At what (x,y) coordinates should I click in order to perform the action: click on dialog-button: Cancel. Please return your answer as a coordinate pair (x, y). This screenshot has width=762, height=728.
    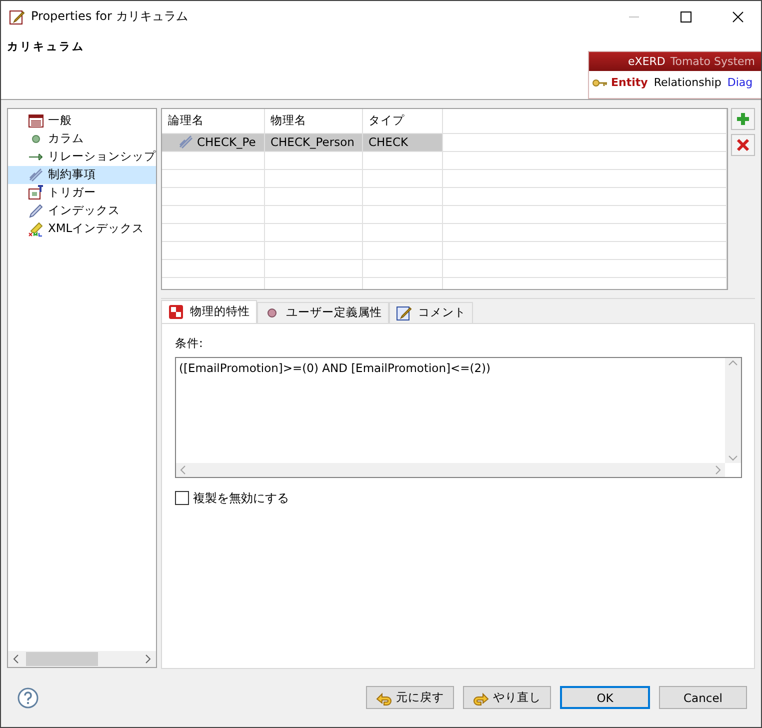
    Looking at the image, I should click on (703, 698).